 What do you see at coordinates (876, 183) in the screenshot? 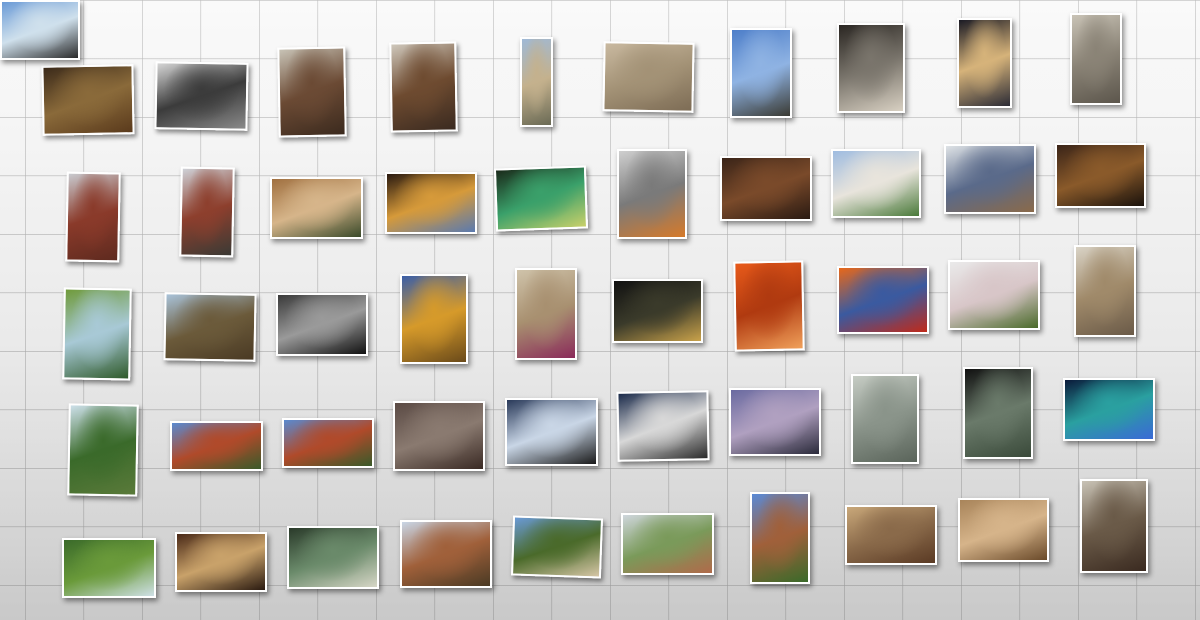
I see `white-villa-photo` at bounding box center [876, 183].